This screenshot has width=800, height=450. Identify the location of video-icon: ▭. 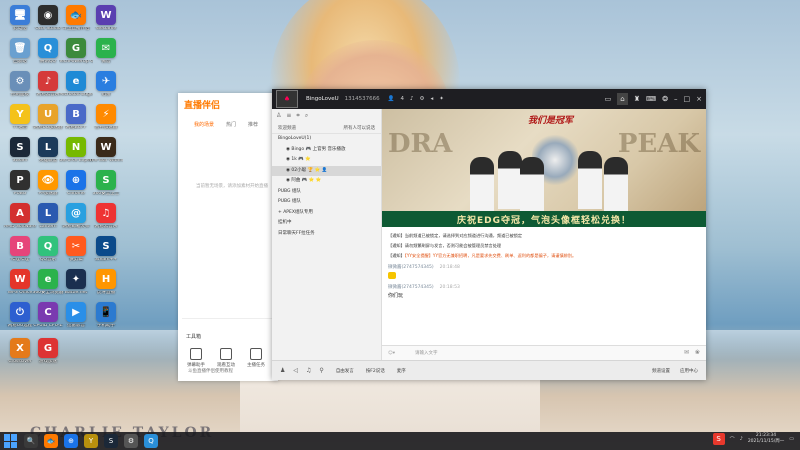
(608, 99).